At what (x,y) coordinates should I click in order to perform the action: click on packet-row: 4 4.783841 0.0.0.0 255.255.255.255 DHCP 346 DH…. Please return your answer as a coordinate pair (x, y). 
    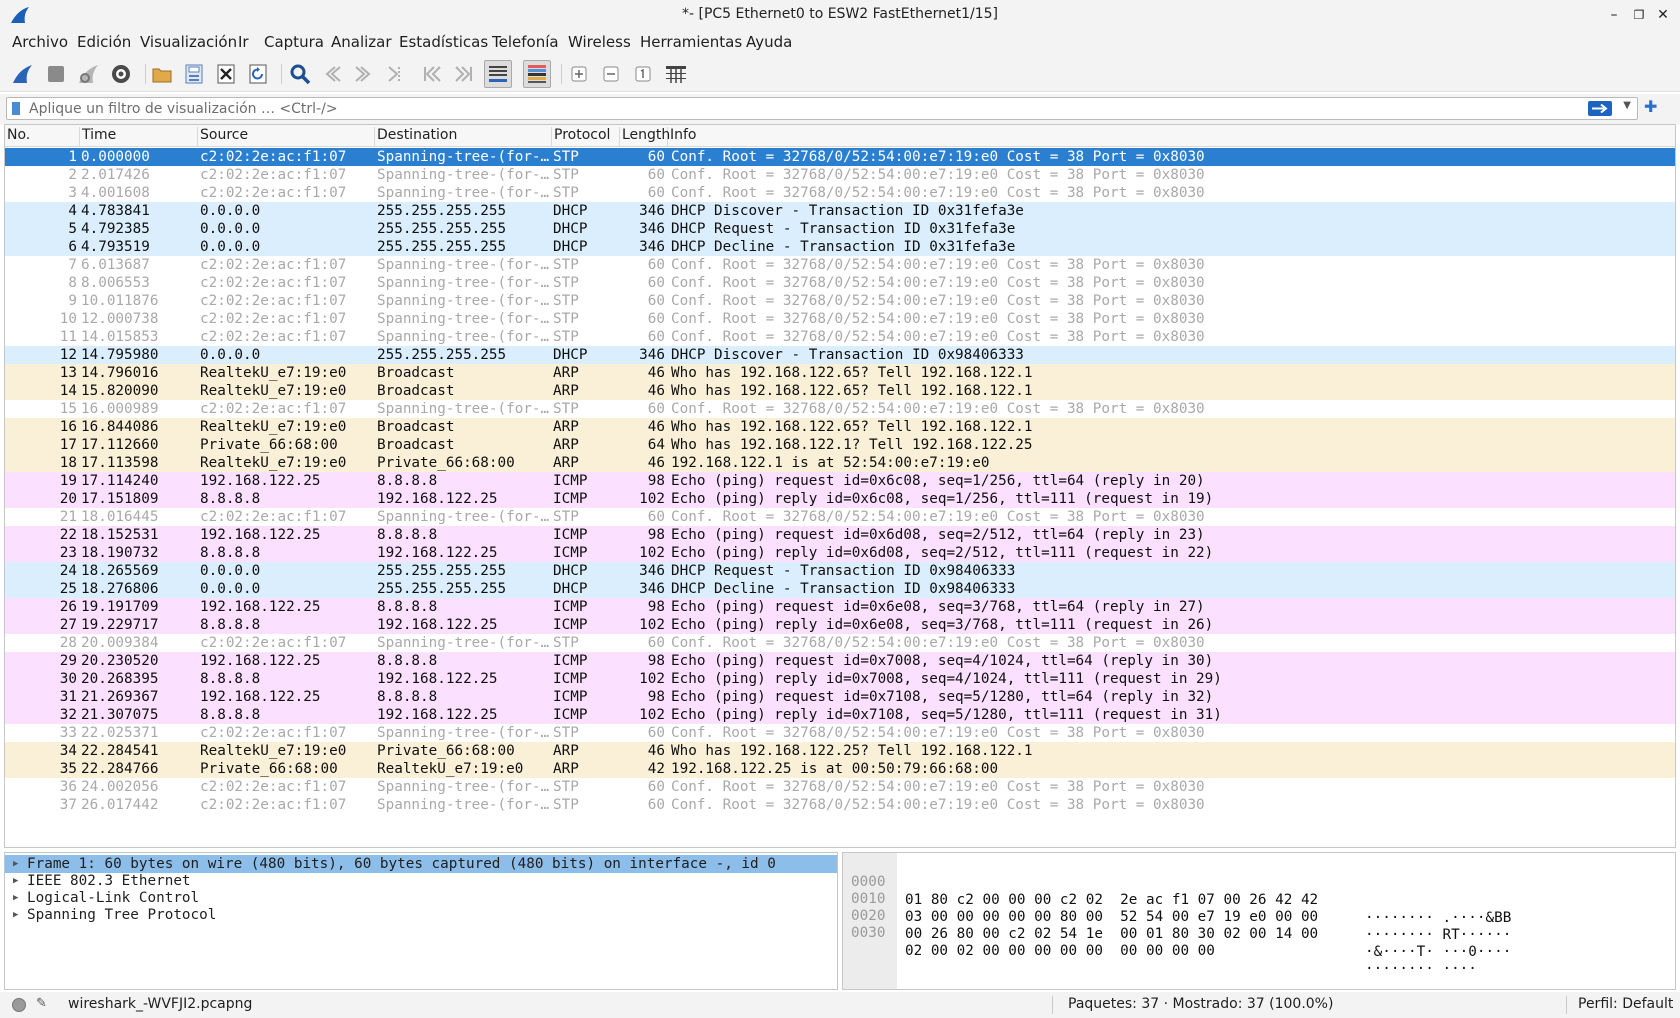
    Looking at the image, I should click on (840, 211).